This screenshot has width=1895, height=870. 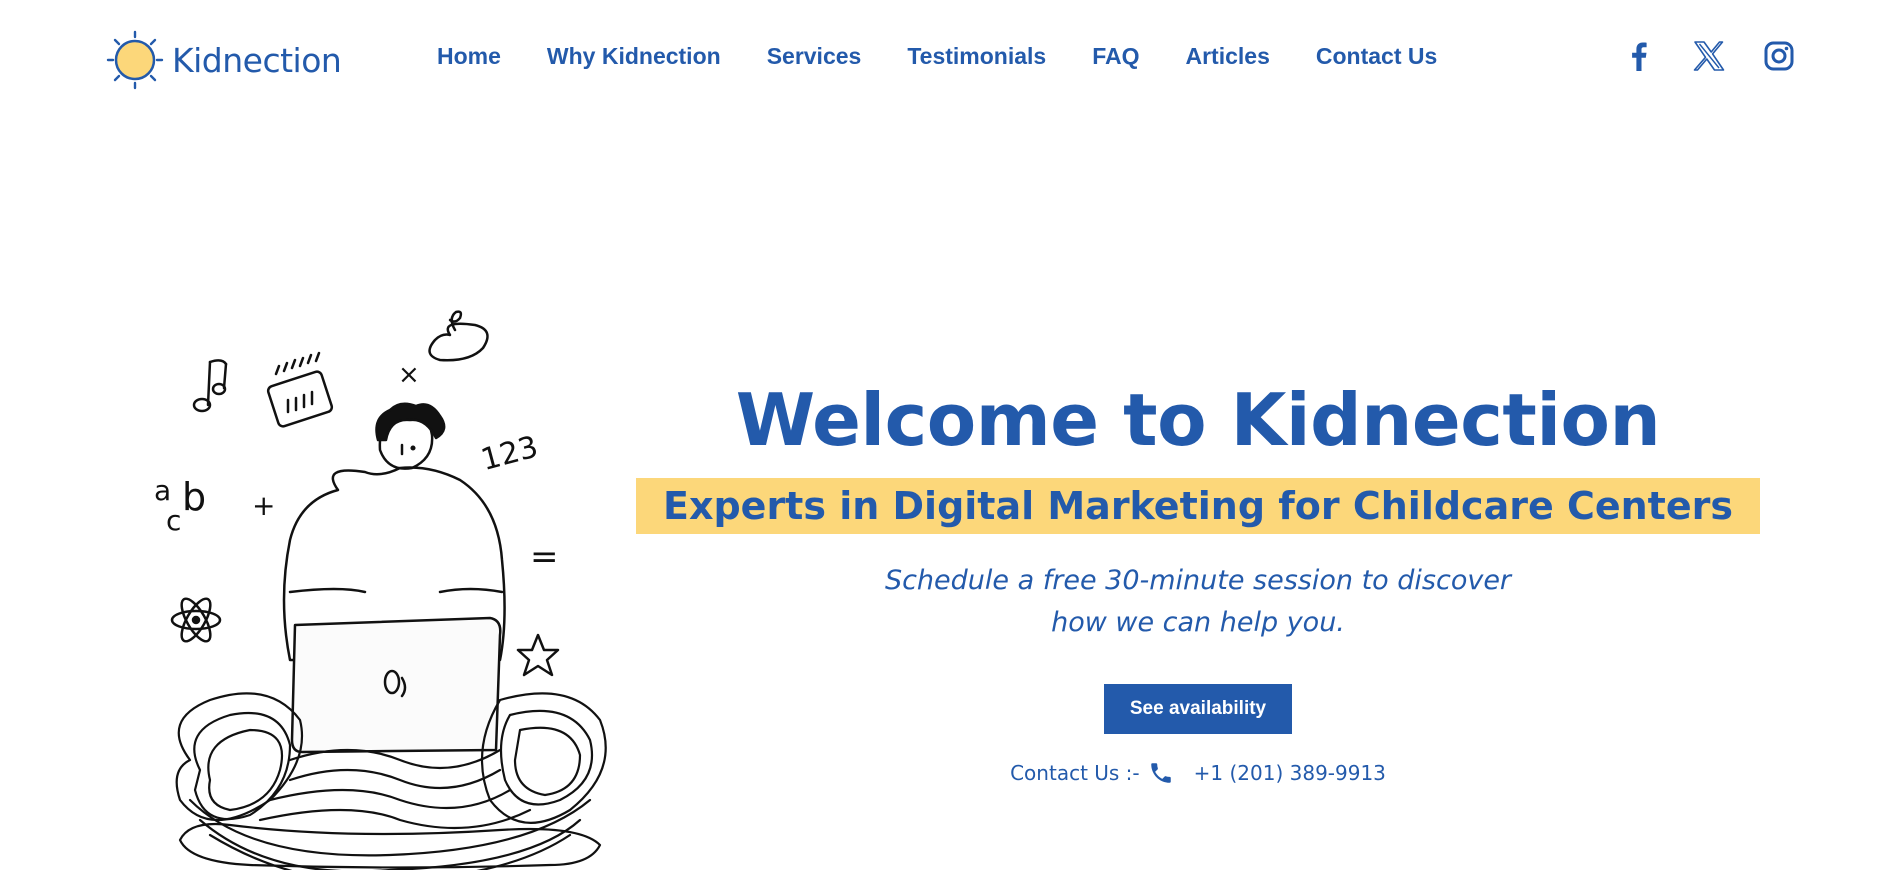 I want to click on doodle-equals: =, so click(x=544, y=557).